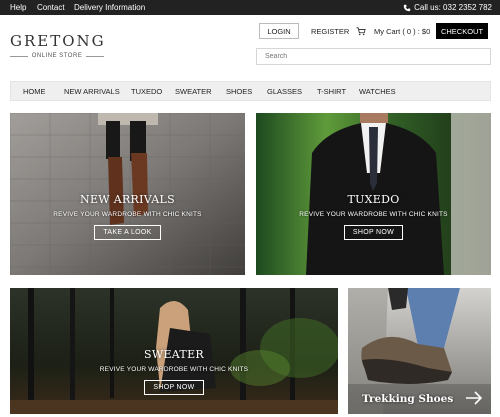 This screenshot has width=500, height=417. I want to click on banner-trekking-shoes: Trekking Shoes, so click(419, 351).